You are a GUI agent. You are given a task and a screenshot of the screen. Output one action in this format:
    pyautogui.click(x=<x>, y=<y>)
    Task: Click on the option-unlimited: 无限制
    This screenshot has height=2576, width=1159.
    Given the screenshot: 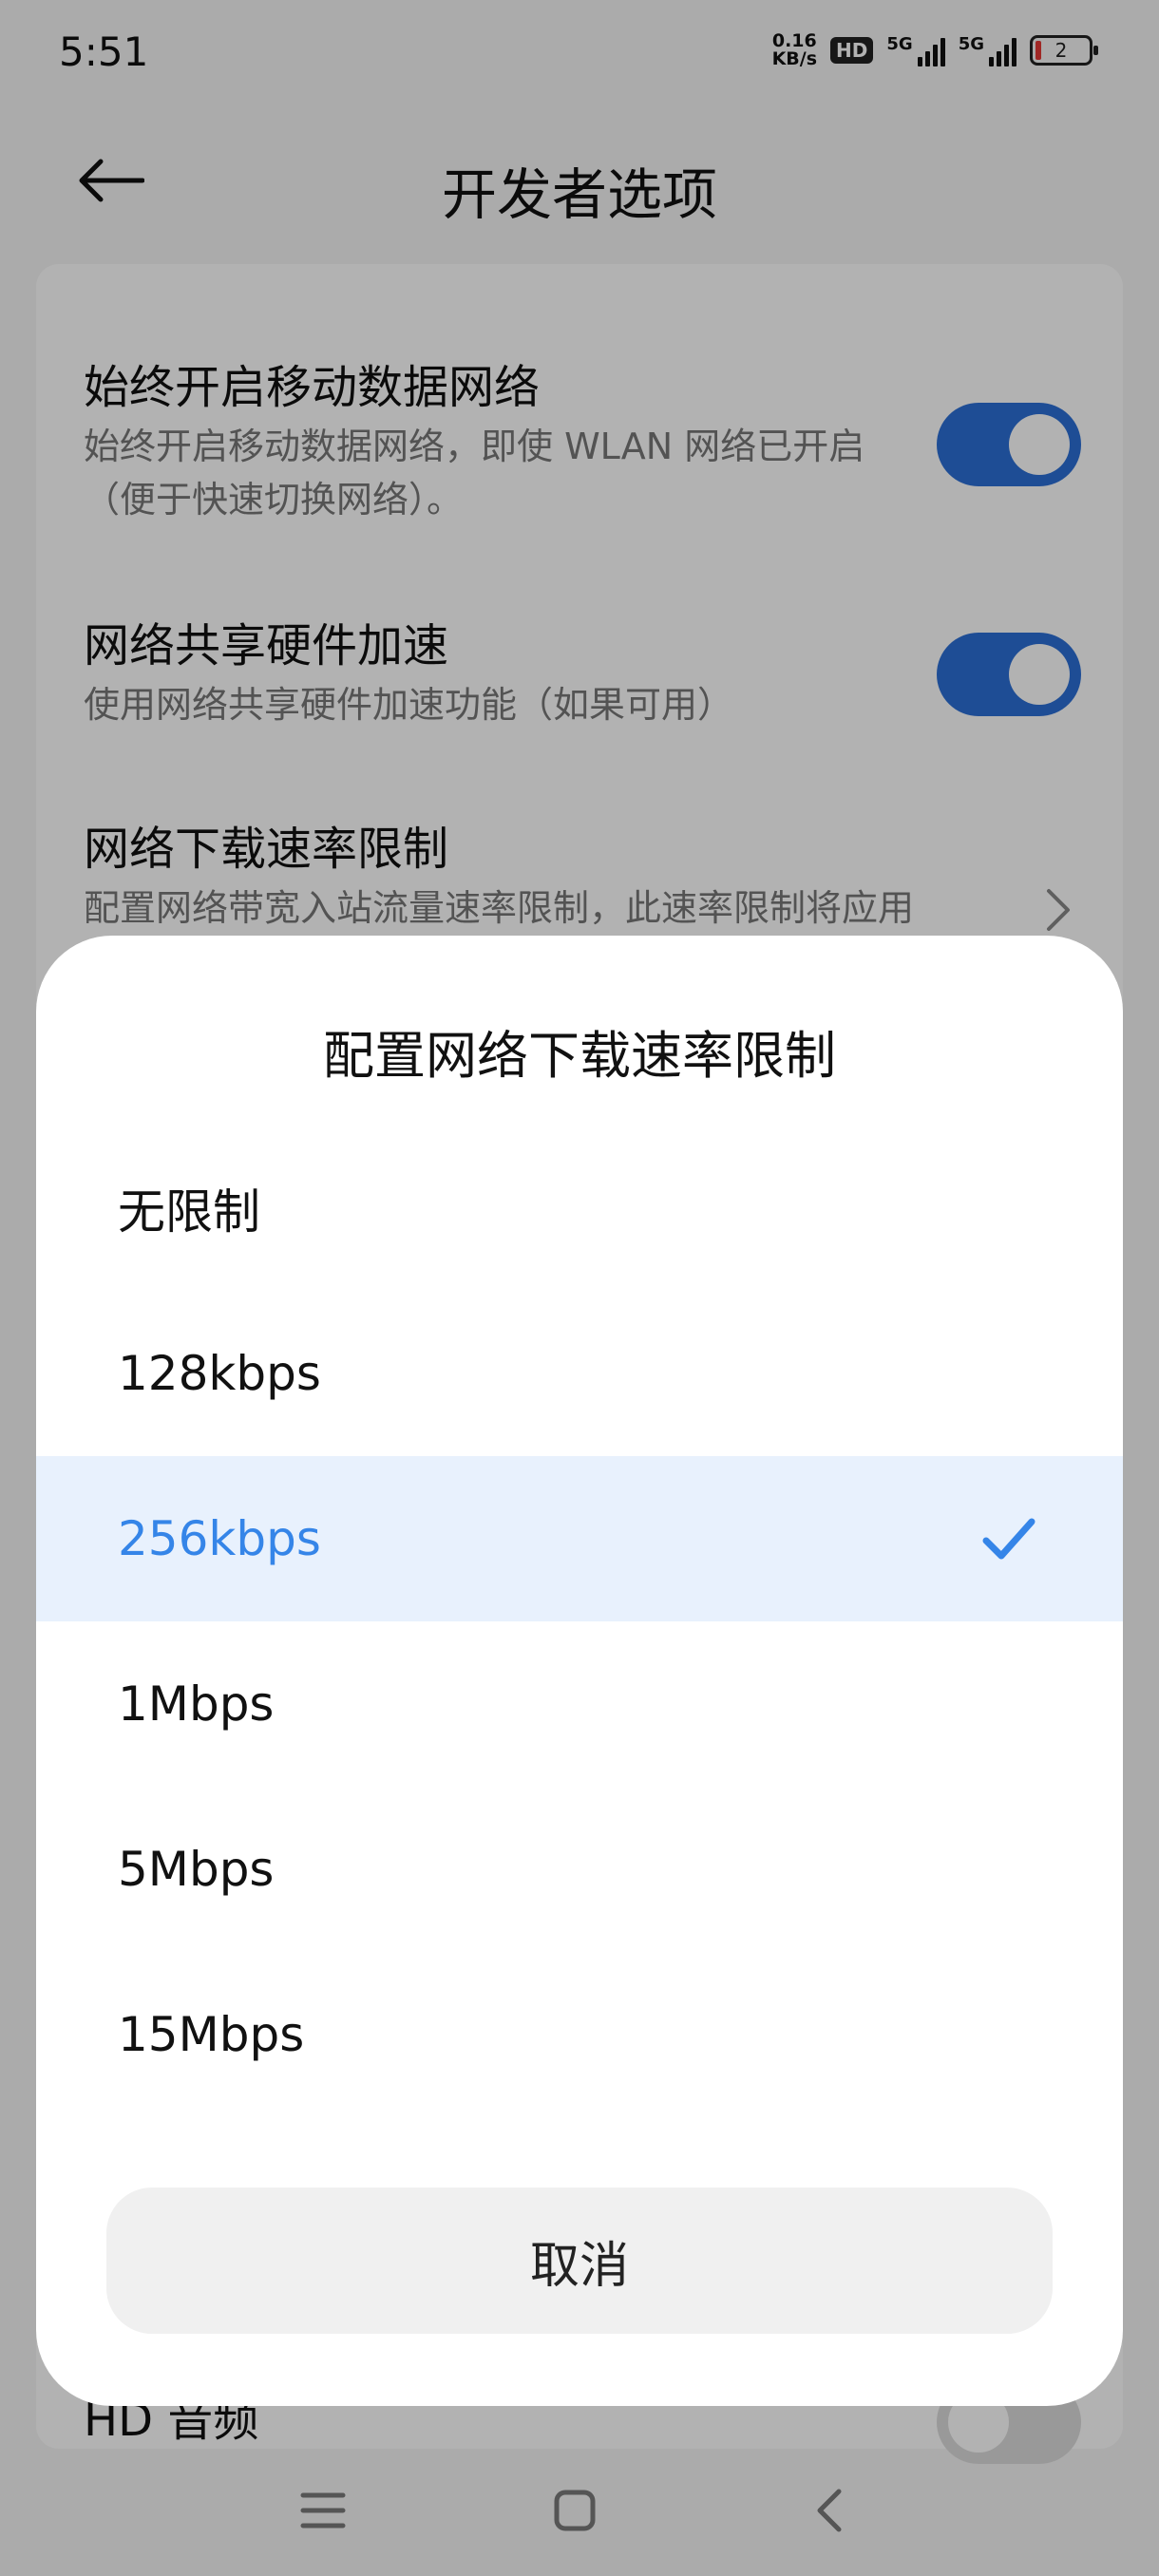 What is the action you would take?
    pyautogui.click(x=579, y=1208)
    